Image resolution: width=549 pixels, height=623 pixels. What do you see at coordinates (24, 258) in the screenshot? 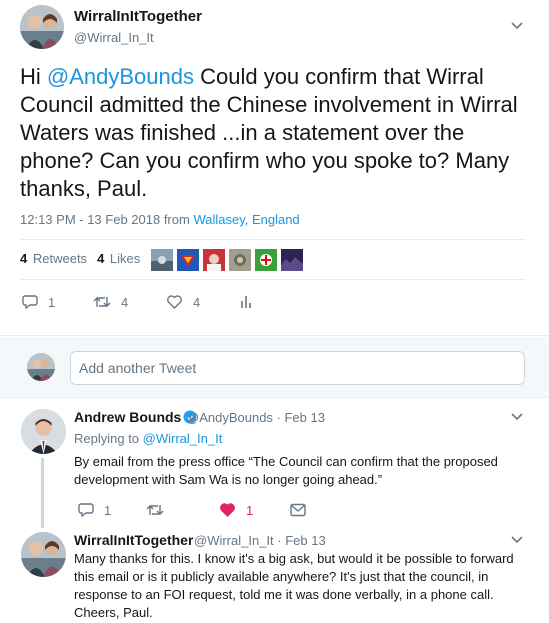
I see `retweets-count: 4` at bounding box center [24, 258].